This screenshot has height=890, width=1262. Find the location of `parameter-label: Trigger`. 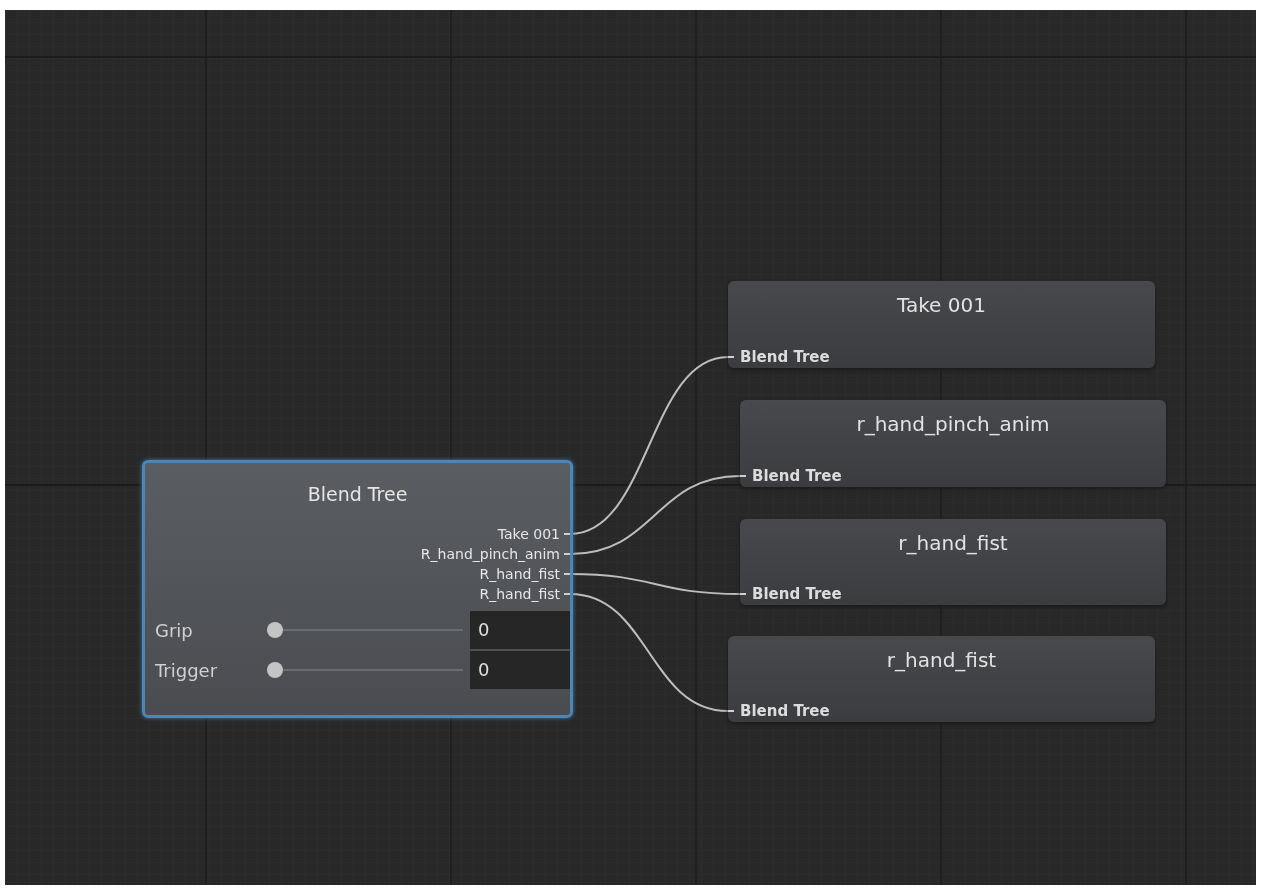

parameter-label: Trigger is located at coordinates (187, 670).